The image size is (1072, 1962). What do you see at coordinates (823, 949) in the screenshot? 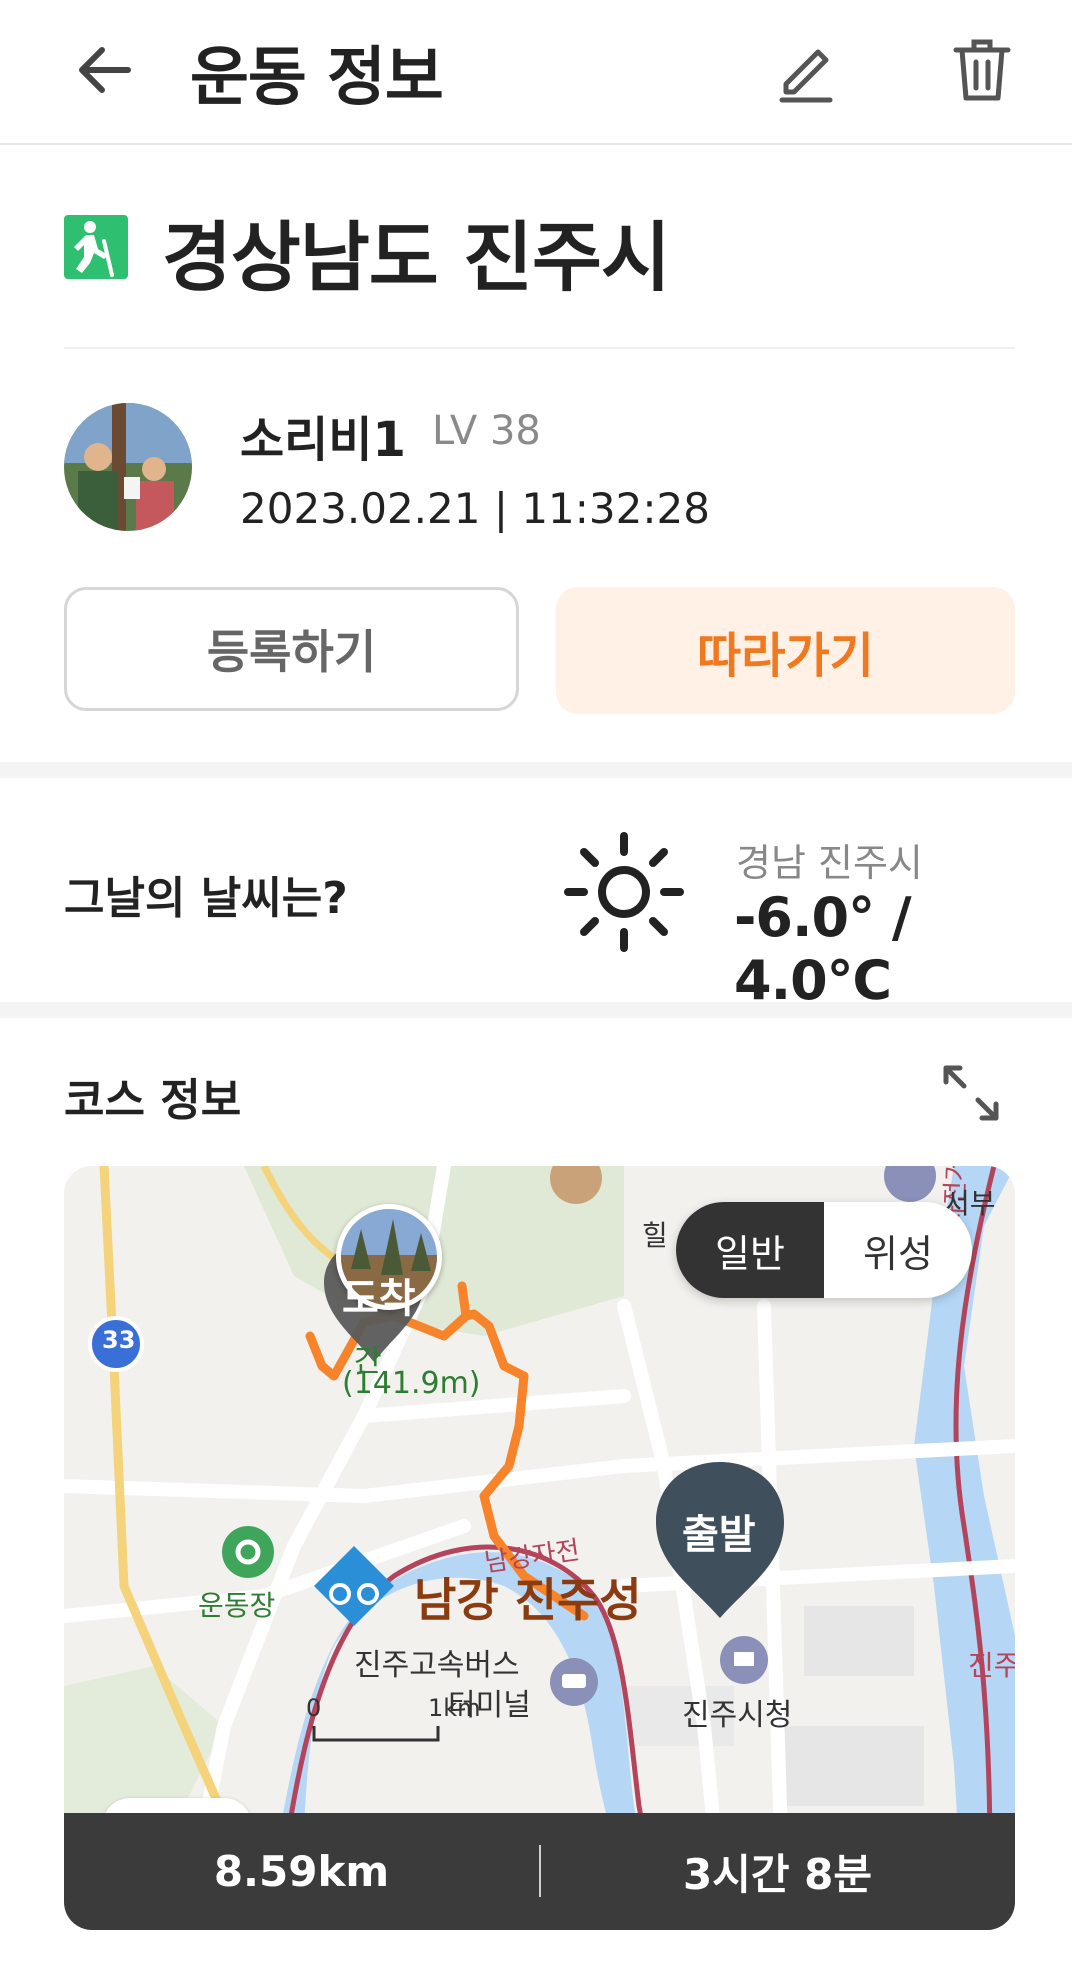
I see `weather-temperature: -6.0° / 4.0℃` at bounding box center [823, 949].